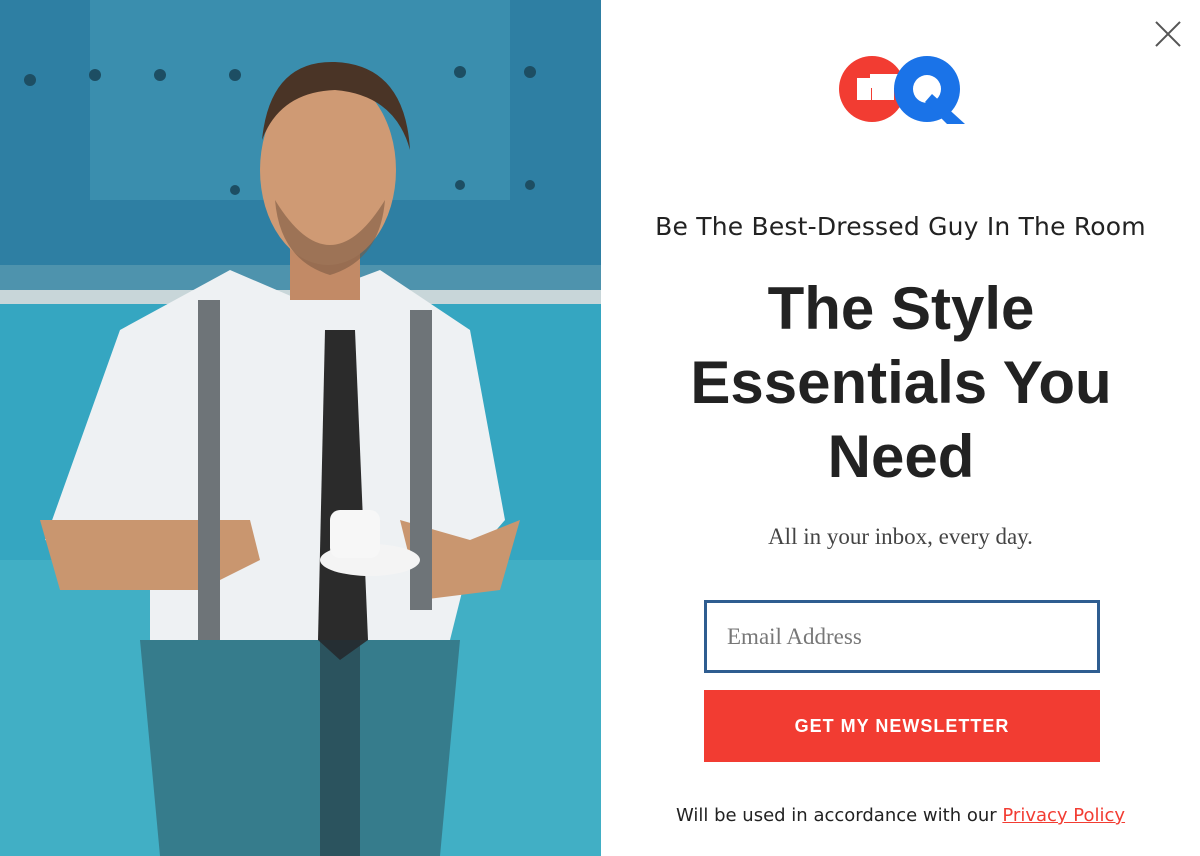 This screenshot has height=856, width=1200. Describe the element at coordinates (900, 536) in the screenshot. I see `subline: All in your inbox, every day.` at that location.